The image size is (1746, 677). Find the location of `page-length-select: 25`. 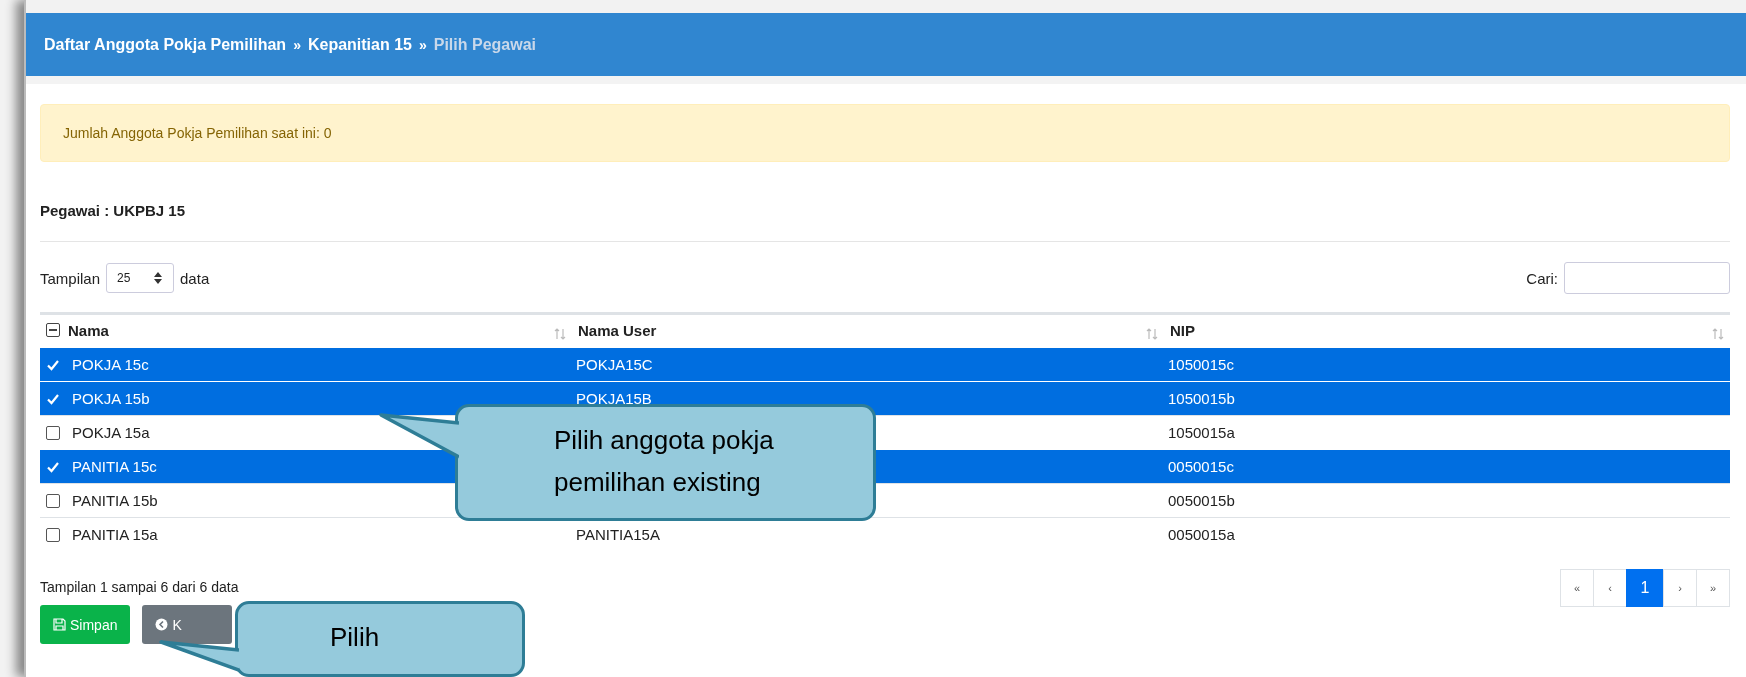

page-length-select: 25 is located at coordinates (140, 278).